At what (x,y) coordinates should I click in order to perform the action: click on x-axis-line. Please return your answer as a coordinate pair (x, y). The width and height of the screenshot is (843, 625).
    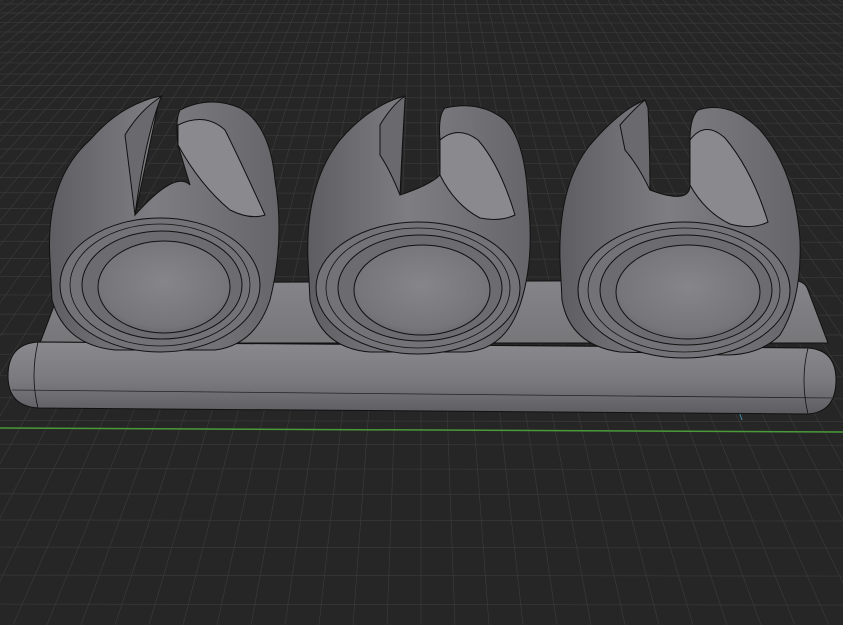
    Looking at the image, I should click on (421, 430).